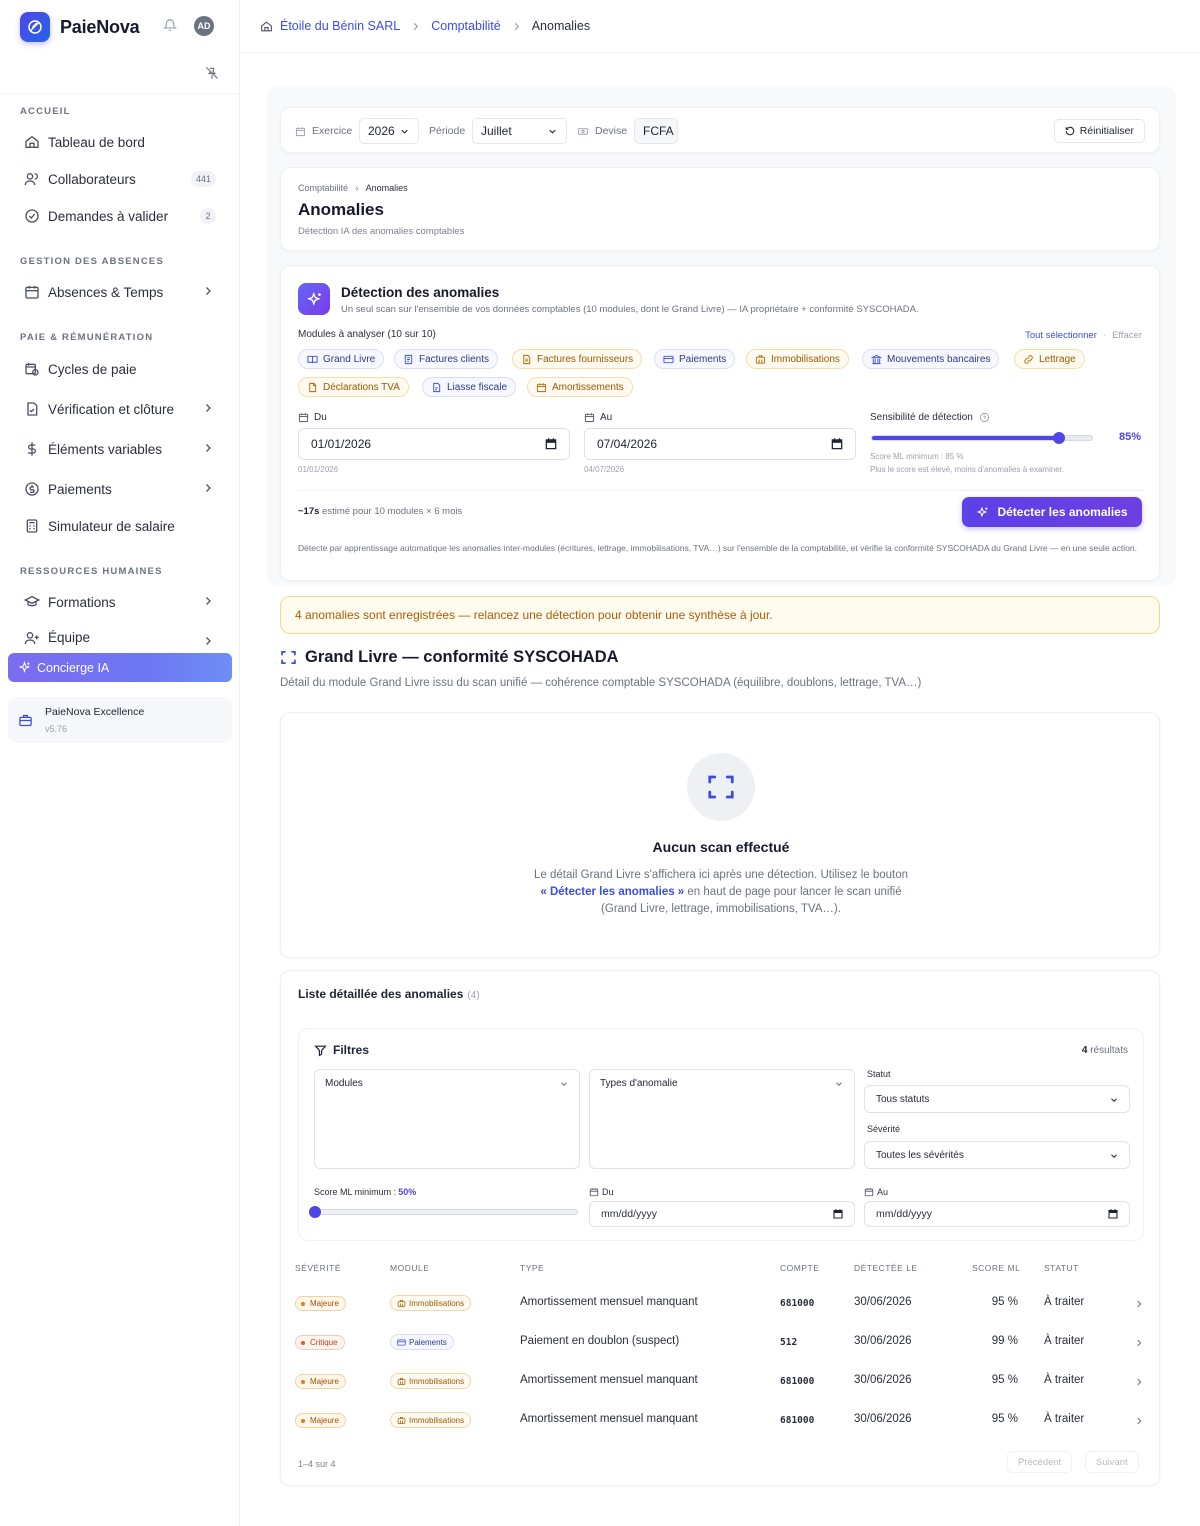  I want to click on sidebar-item-label: Équipe, so click(69, 637).